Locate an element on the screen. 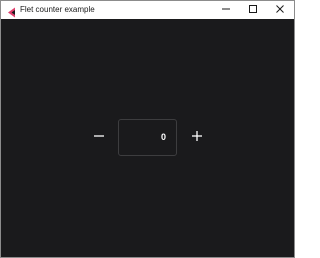 This screenshot has width=320, height=258. counter-value: 0 is located at coordinates (163, 137).